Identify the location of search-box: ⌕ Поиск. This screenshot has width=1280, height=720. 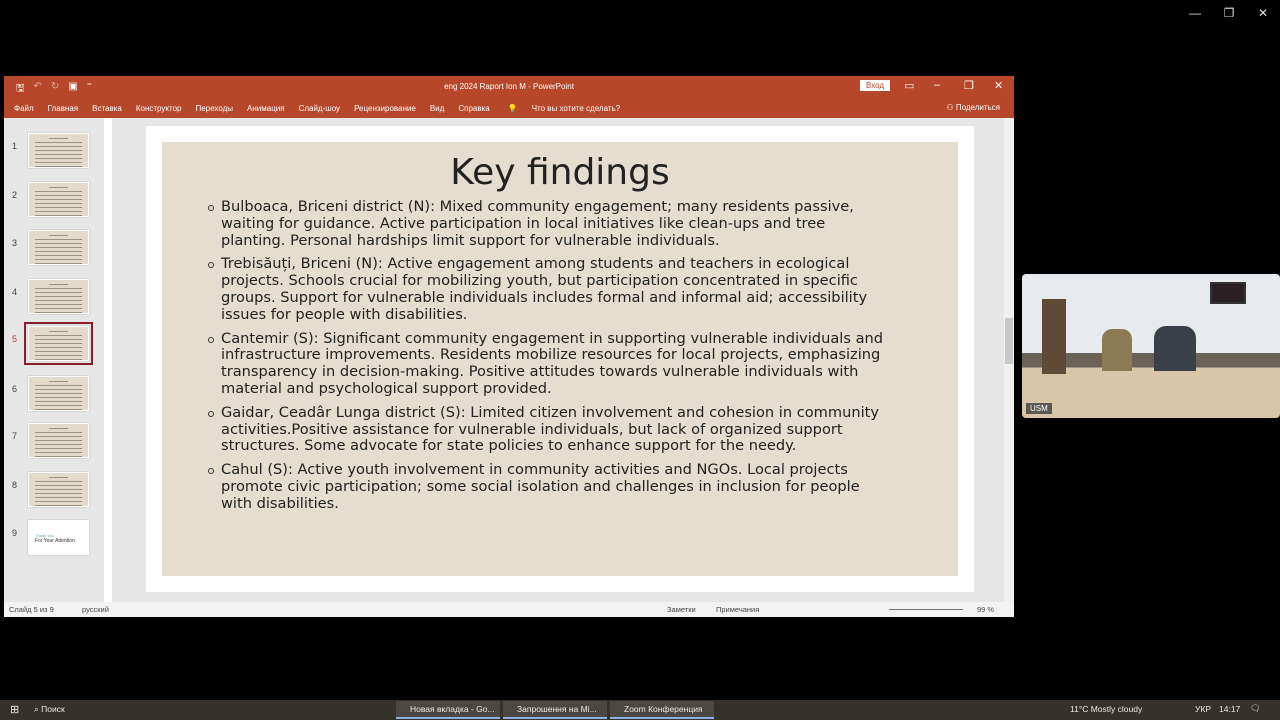
(49, 709).